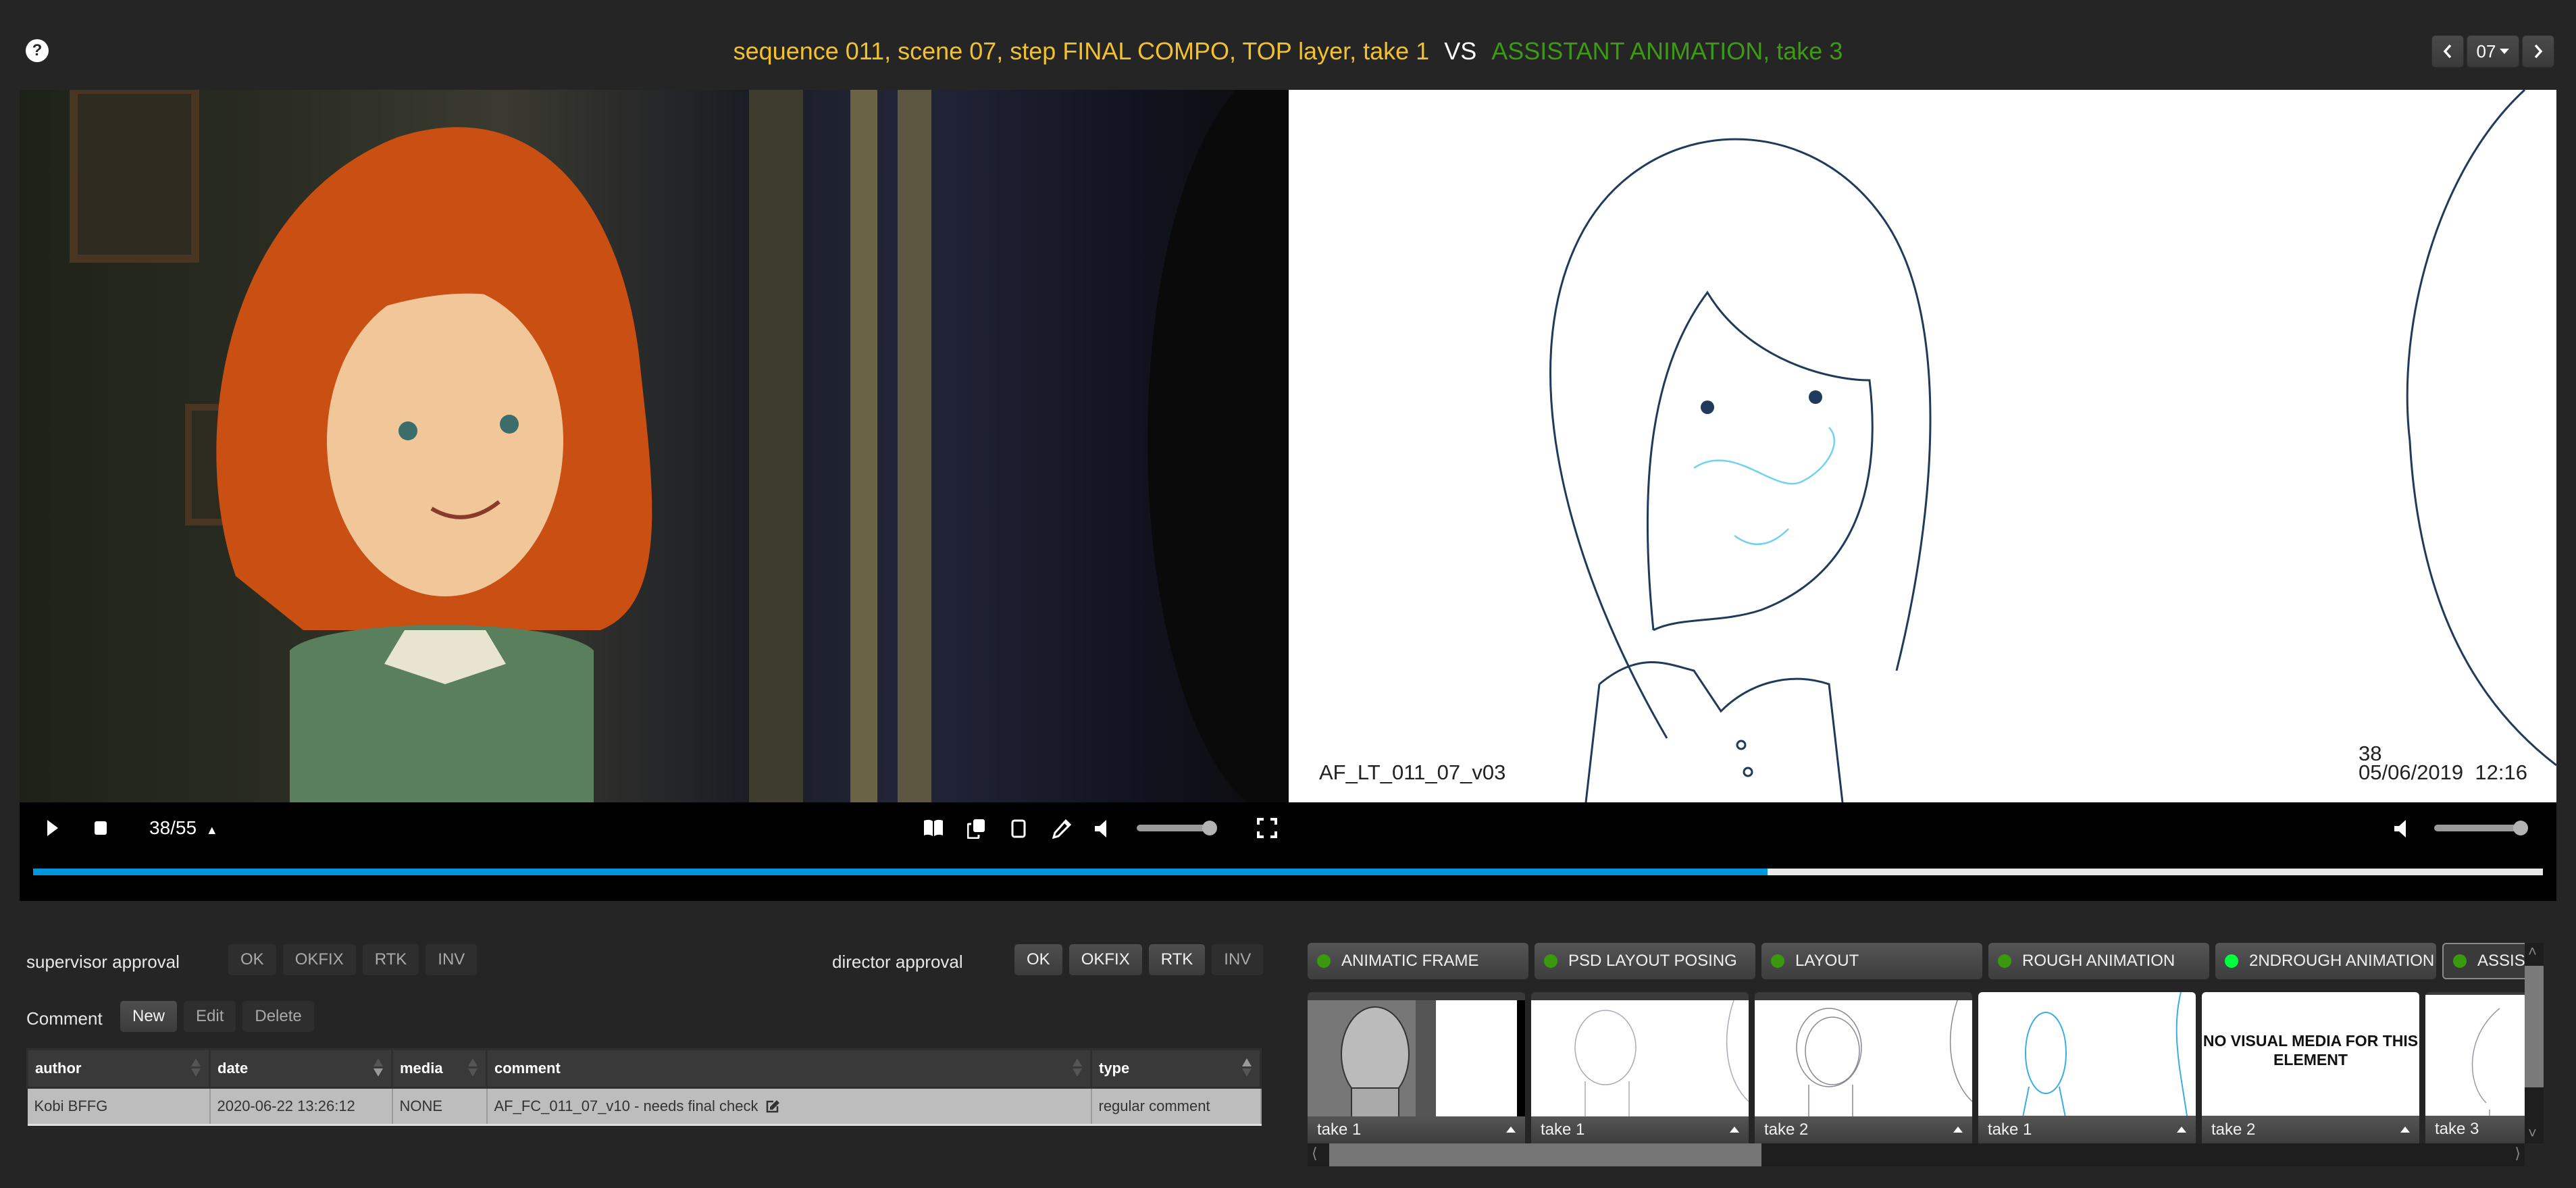  I want to click on comment-actions: New Edit Delete, so click(217, 1016).